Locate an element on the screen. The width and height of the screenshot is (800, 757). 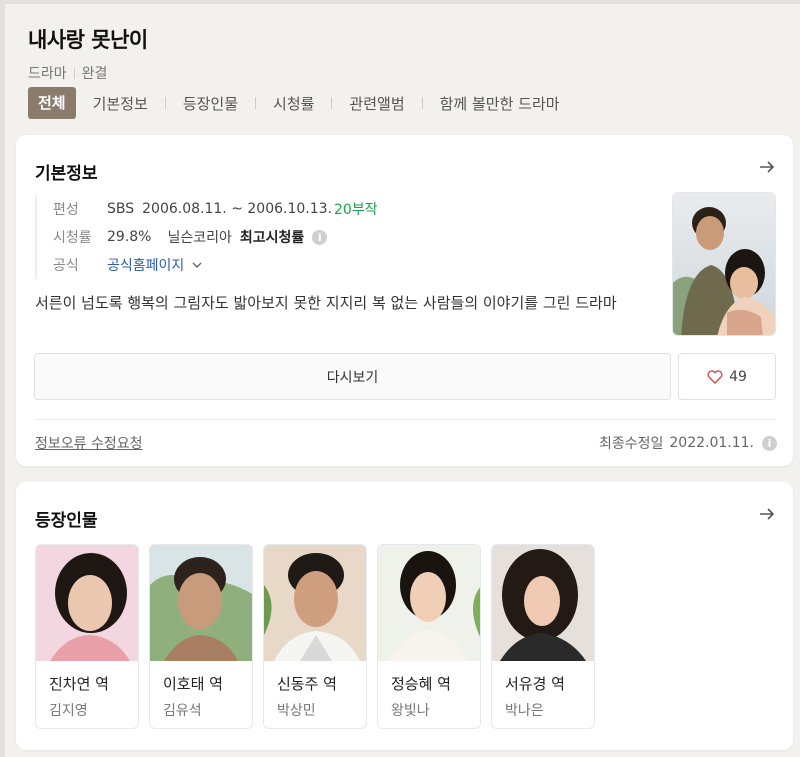
window-frame-left is located at coordinates (2, 378).